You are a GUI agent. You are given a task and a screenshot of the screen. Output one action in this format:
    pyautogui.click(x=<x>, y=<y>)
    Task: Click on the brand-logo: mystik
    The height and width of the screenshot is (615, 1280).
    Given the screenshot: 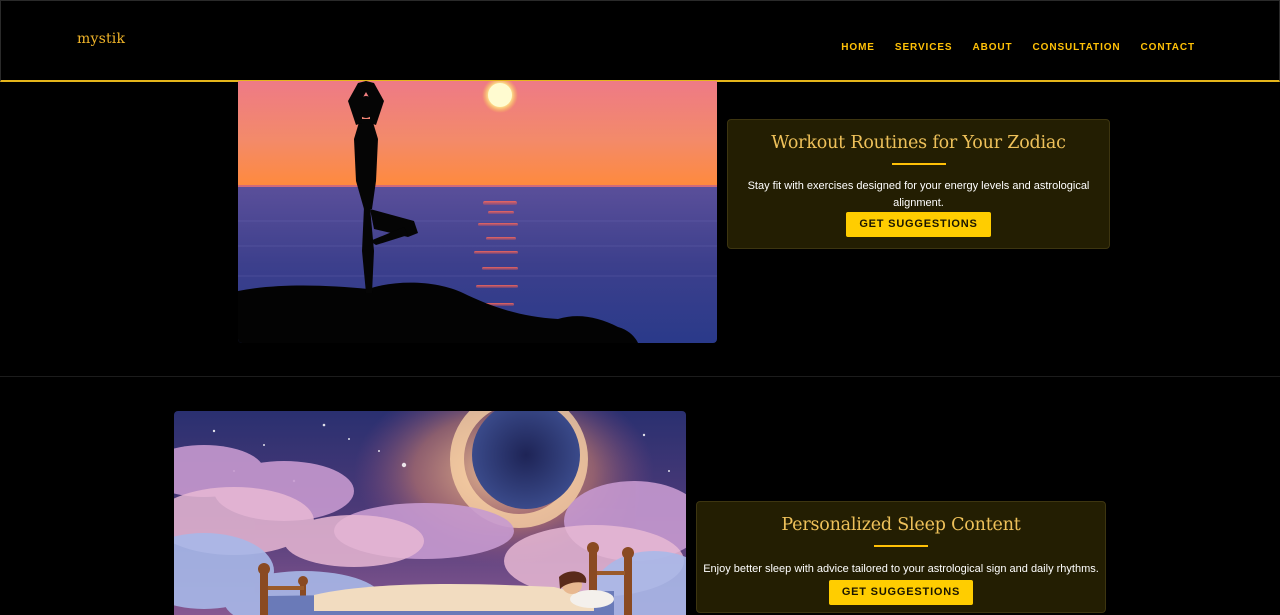 What is the action you would take?
    pyautogui.click(x=101, y=39)
    